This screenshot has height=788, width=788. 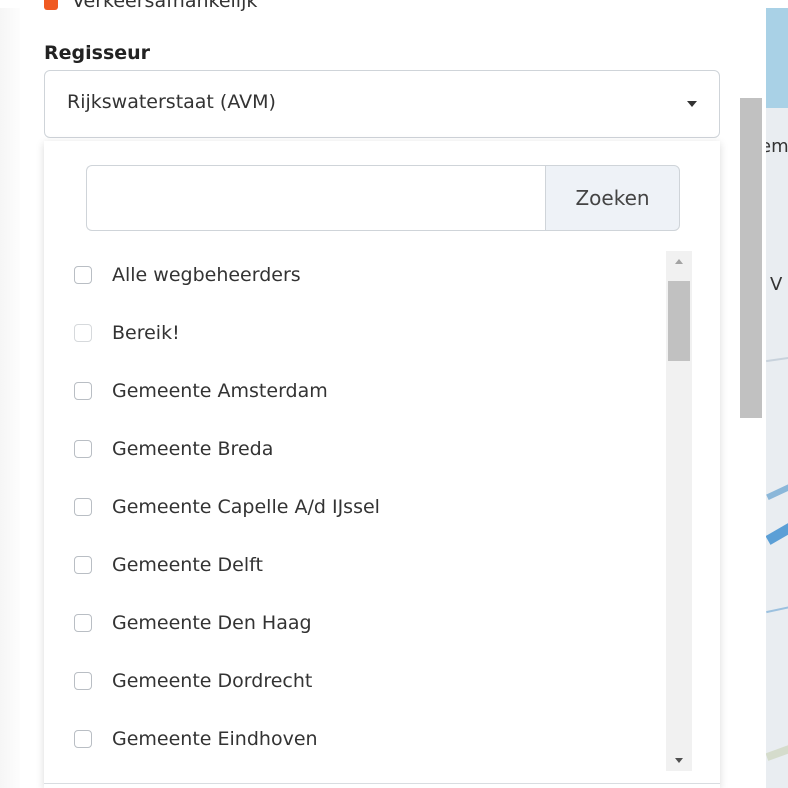 What do you see at coordinates (679, 760) in the screenshot?
I see `scroll-down-arrow-icon` at bounding box center [679, 760].